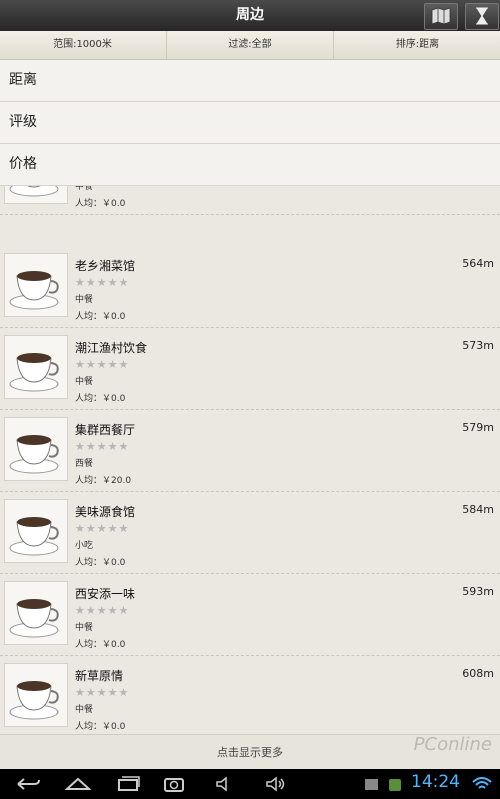 The width and height of the screenshot is (500, 799). I want to click on restaurant-distance: 593m, so click(478, 591).